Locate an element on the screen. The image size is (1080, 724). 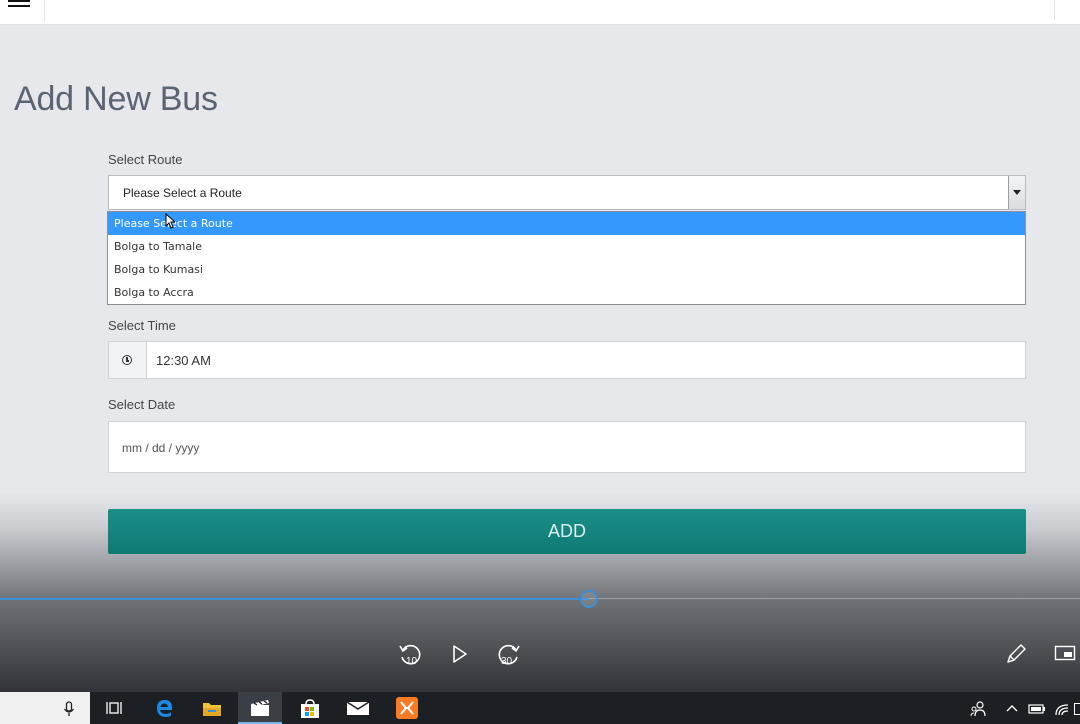
date-placeholder: mm / dd / yyyy is located at coordinates (161, 448).